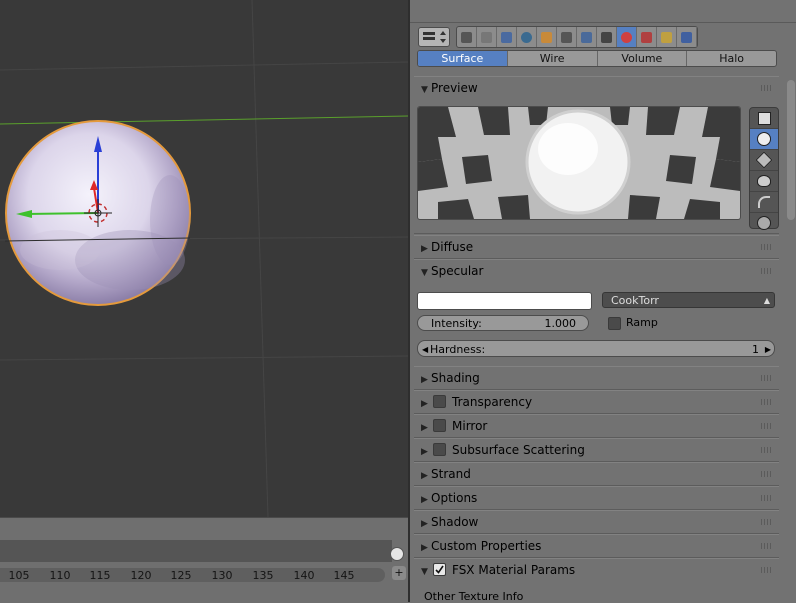 This screenshot has width=796, height=603. Describe the element at coordinates (439, 425) in the screenshot. I see `mirror-checkbox` at that location.